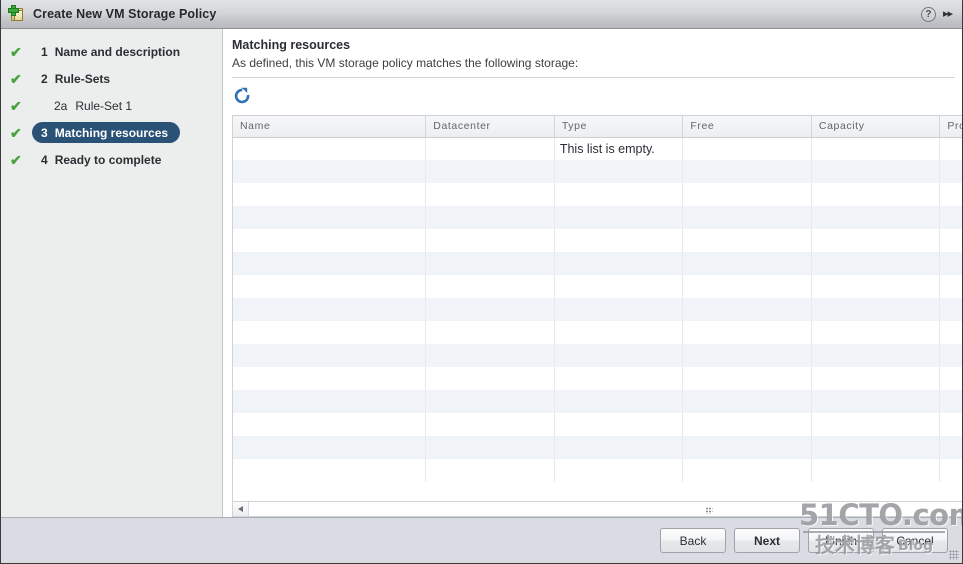 Image resolution: width=963 pixels, height=564 pixels. Describe the element at coordinates (117, 51) in the screenshot. I see `step-label: Name and description` at that location.